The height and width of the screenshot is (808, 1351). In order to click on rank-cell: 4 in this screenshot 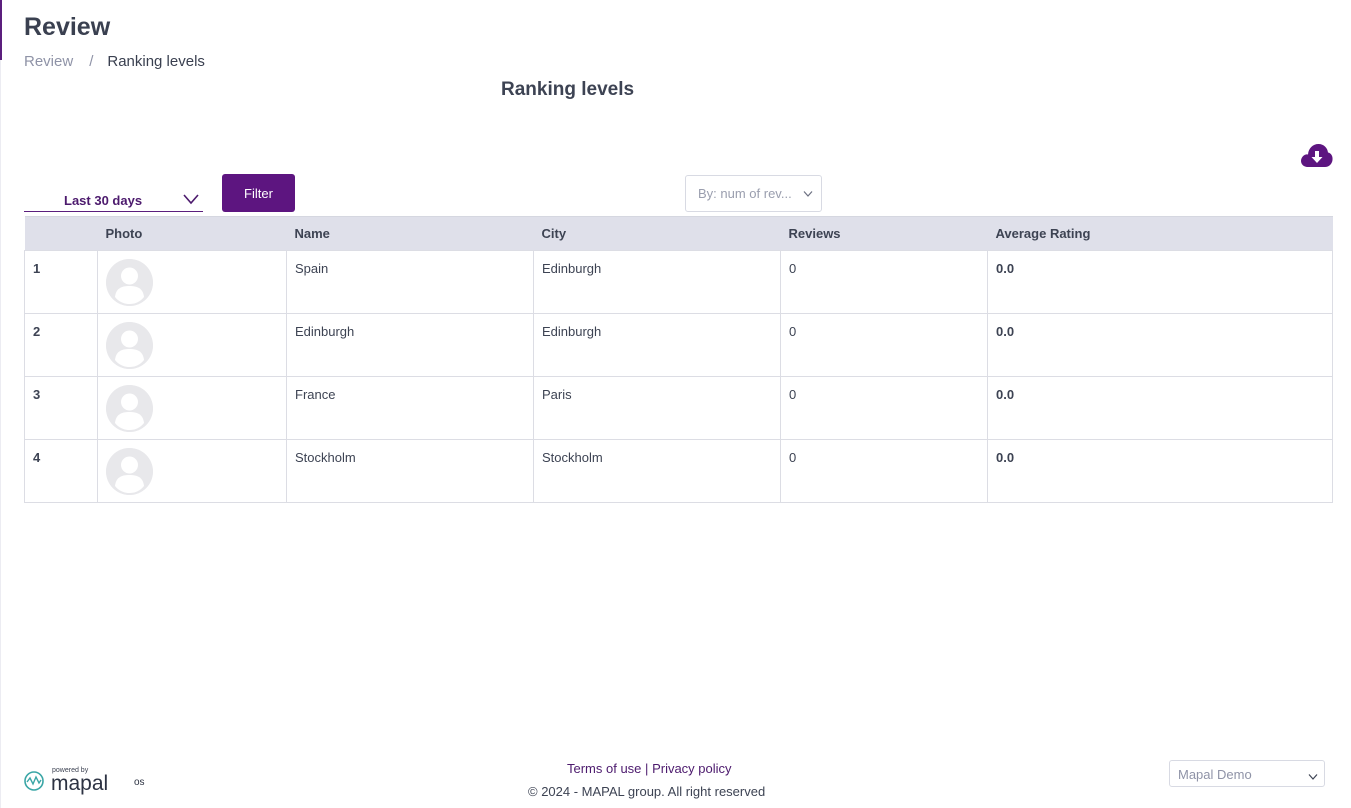, I will do `click(61, 471)`.